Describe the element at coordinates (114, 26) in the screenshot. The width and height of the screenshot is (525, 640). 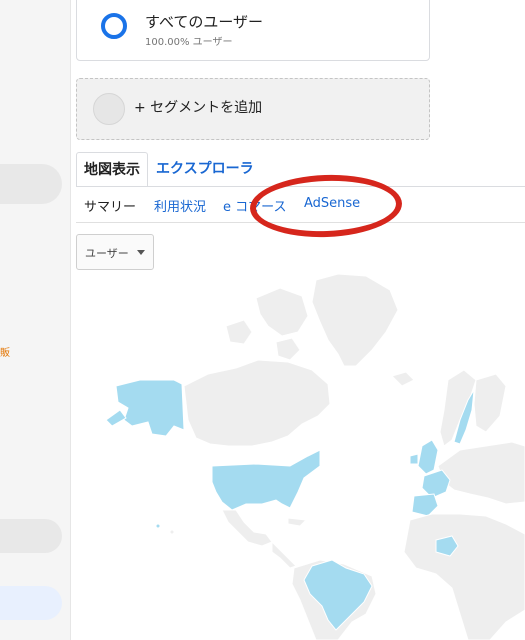
I see `segment-ring-icon` at that location.